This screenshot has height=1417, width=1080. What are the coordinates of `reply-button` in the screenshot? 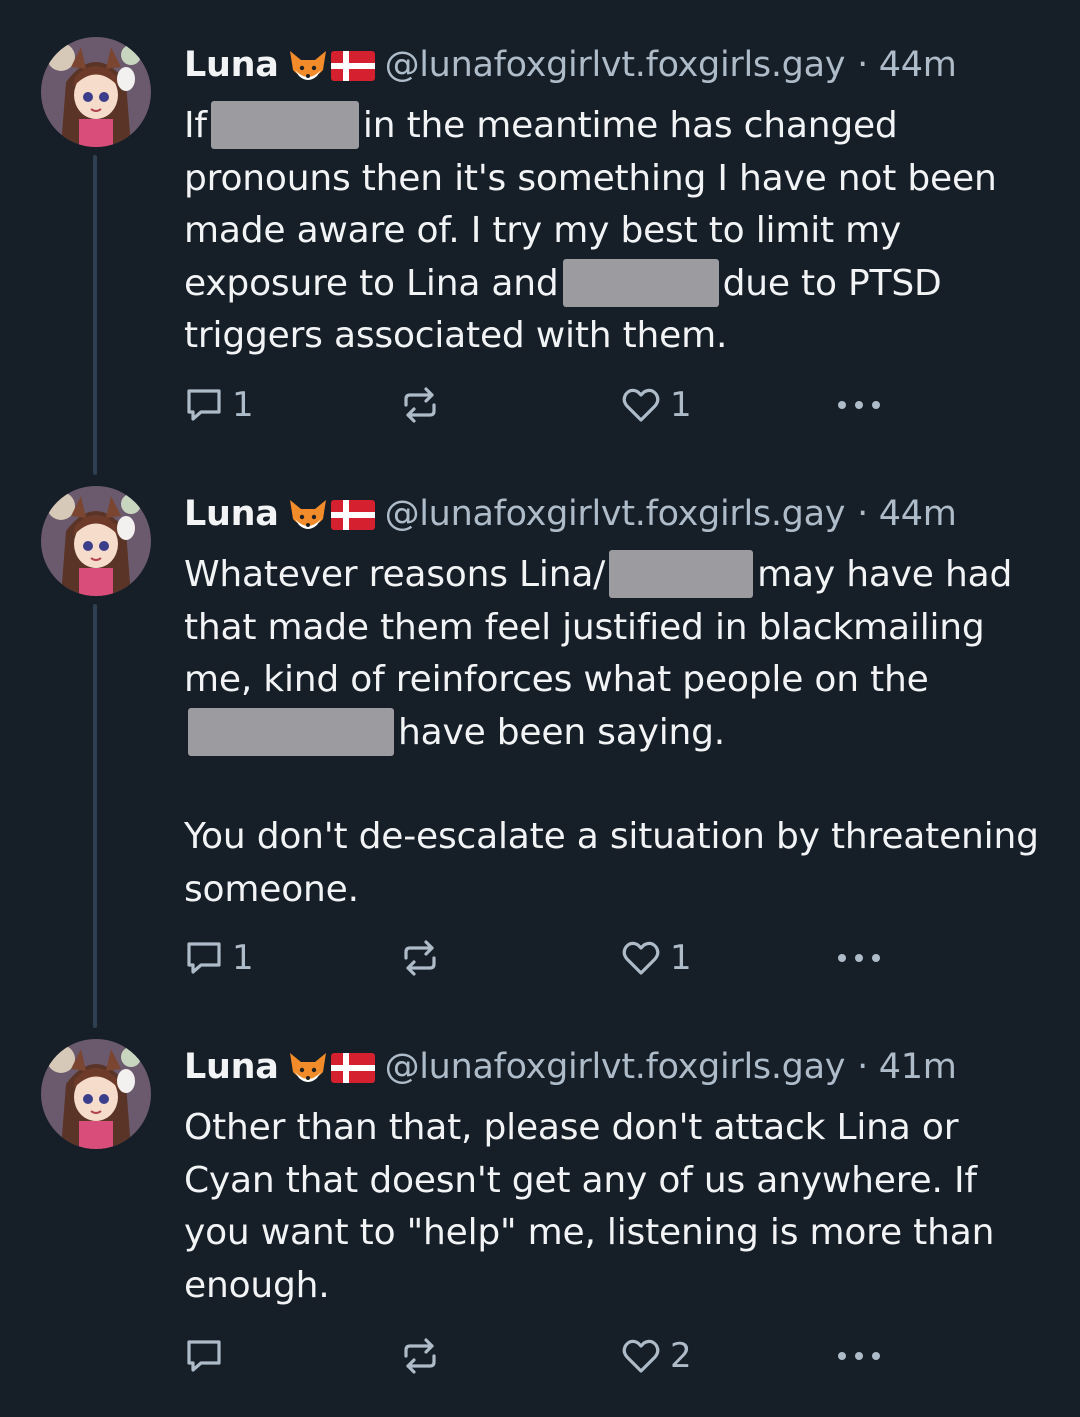 It's located at (208, 1356).